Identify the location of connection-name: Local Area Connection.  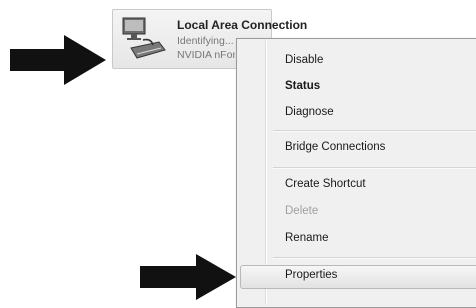
(242, 25).